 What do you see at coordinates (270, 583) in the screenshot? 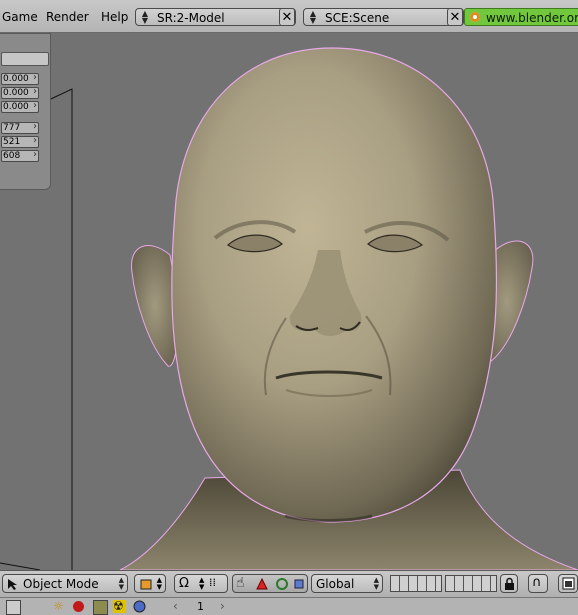
I see `manipulator-group: ☝` at bounding box center [270, 583].